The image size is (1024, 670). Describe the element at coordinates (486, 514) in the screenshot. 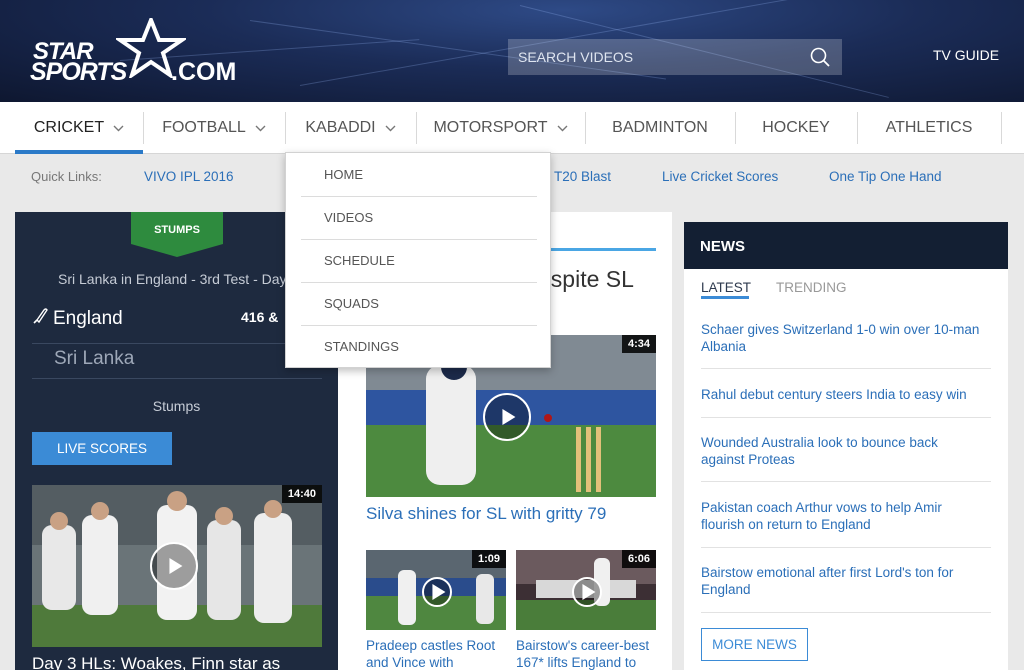

I see `main-video-caption: Silva shines for SL with gritty 79` at that location.